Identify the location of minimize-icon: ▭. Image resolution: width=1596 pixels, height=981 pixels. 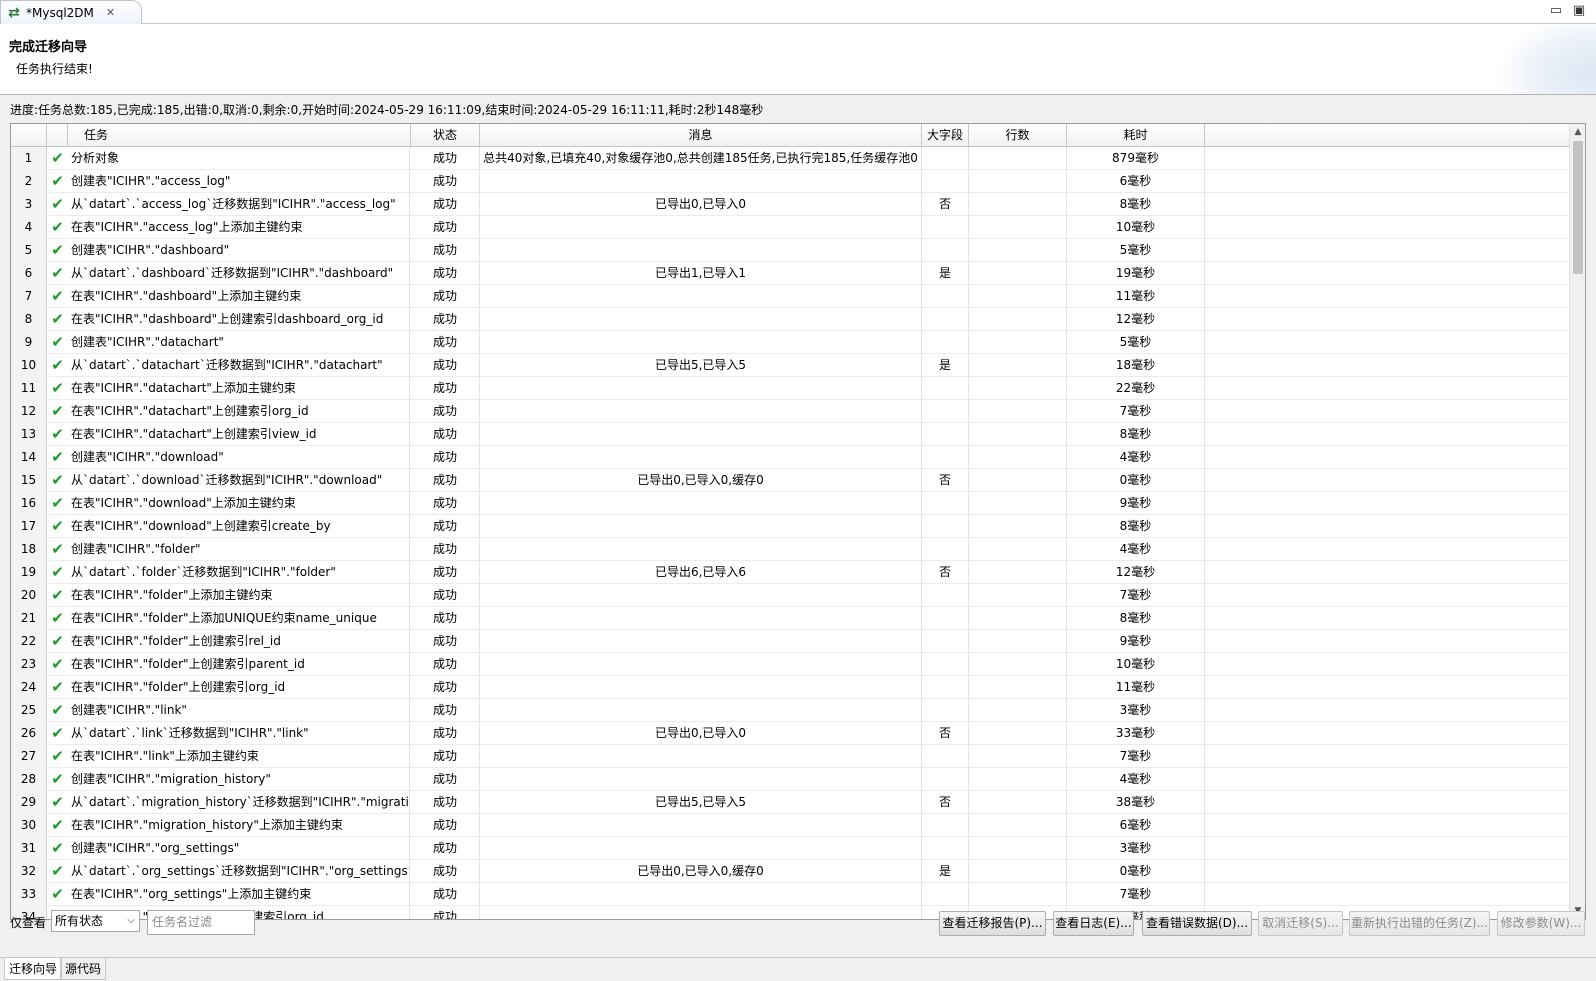
(1556, 11).